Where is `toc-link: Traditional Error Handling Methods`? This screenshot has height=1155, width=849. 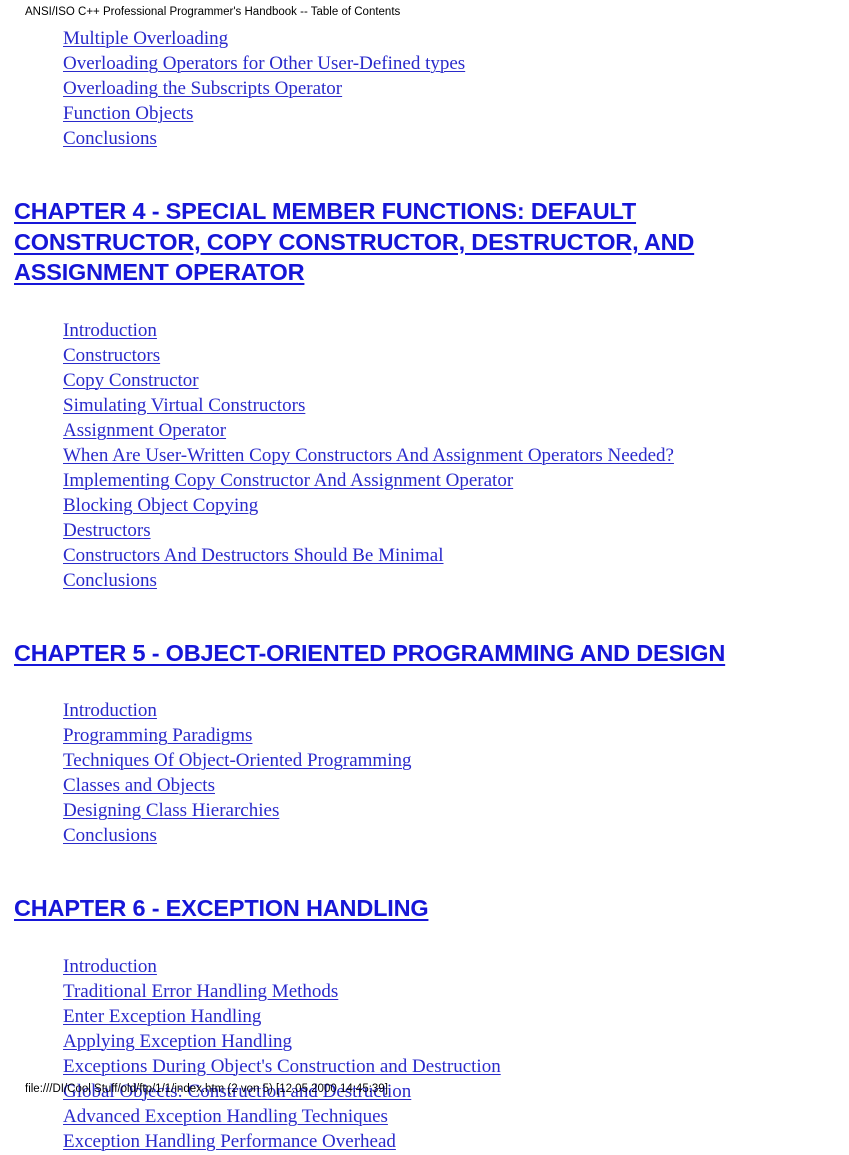 toc-link: Traditional Error Handling Methods is located at coordinates (200, 991).